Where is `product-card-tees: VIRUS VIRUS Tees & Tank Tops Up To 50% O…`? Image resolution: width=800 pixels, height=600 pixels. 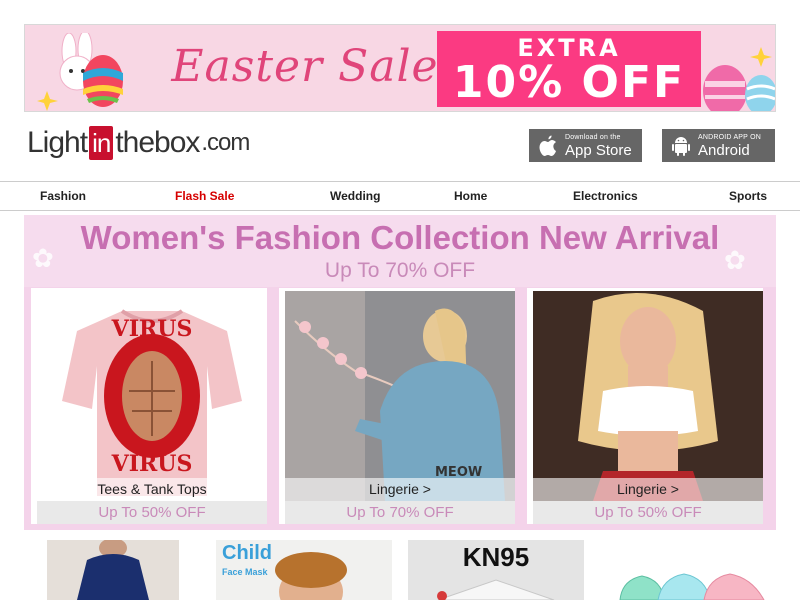 product-card-tees: VIRUS VIRUS Tees & Tank Tops Up To 50% O… is located at coordinates (149, 406).